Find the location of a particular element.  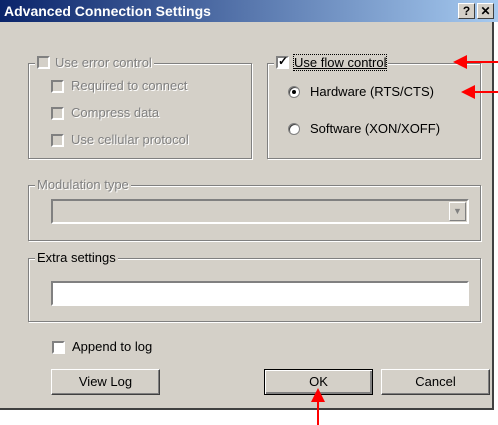

compress-data-checkbox is located at coordinates (57, 113).